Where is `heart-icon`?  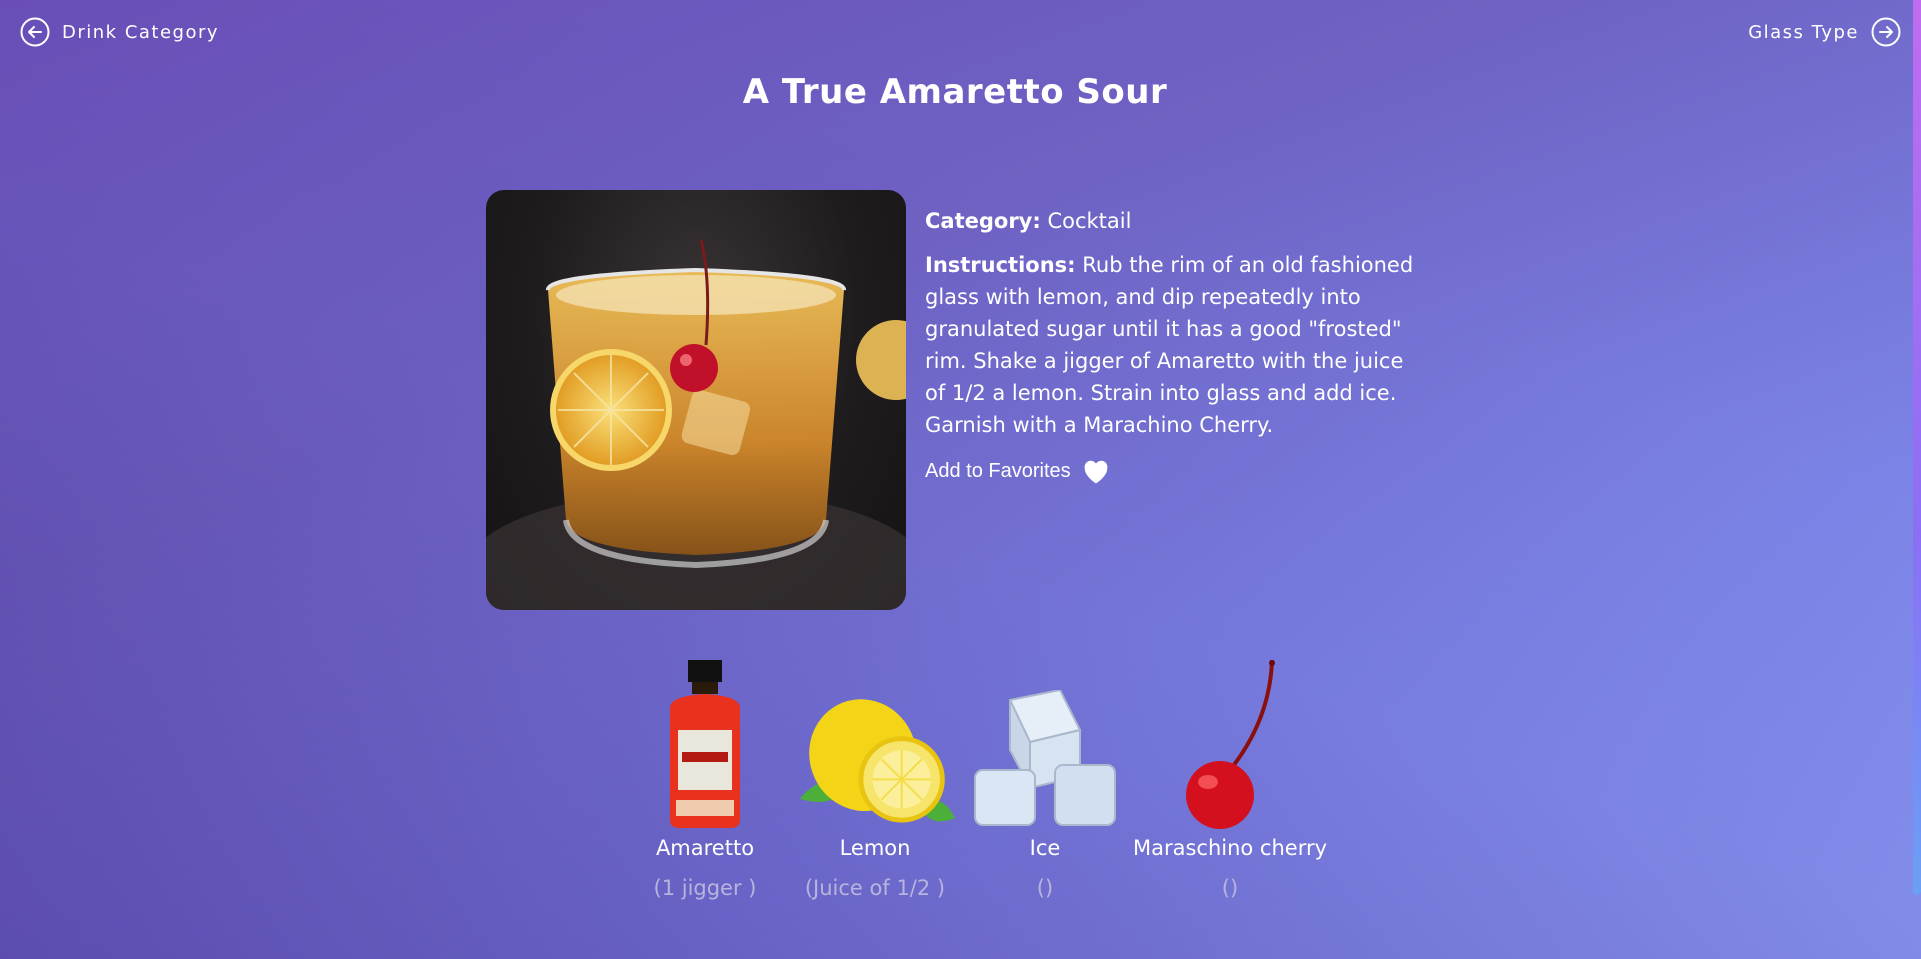 heart-icon is located at coordinates (1096, 471).